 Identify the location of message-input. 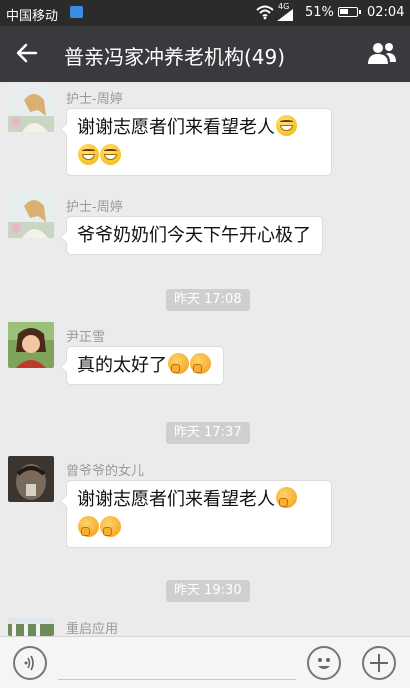
(177, 663).